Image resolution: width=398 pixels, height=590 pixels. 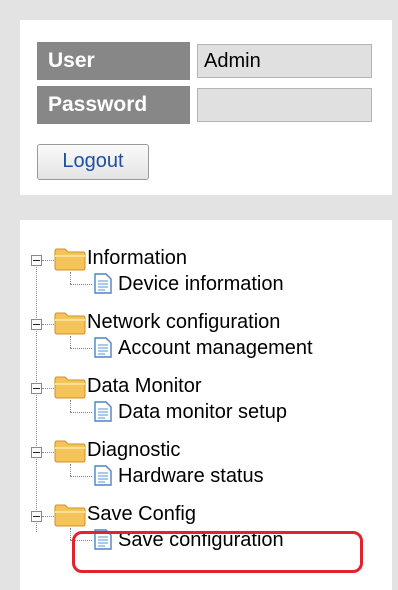 I want to click on password-field, so click(x=284, y=105).